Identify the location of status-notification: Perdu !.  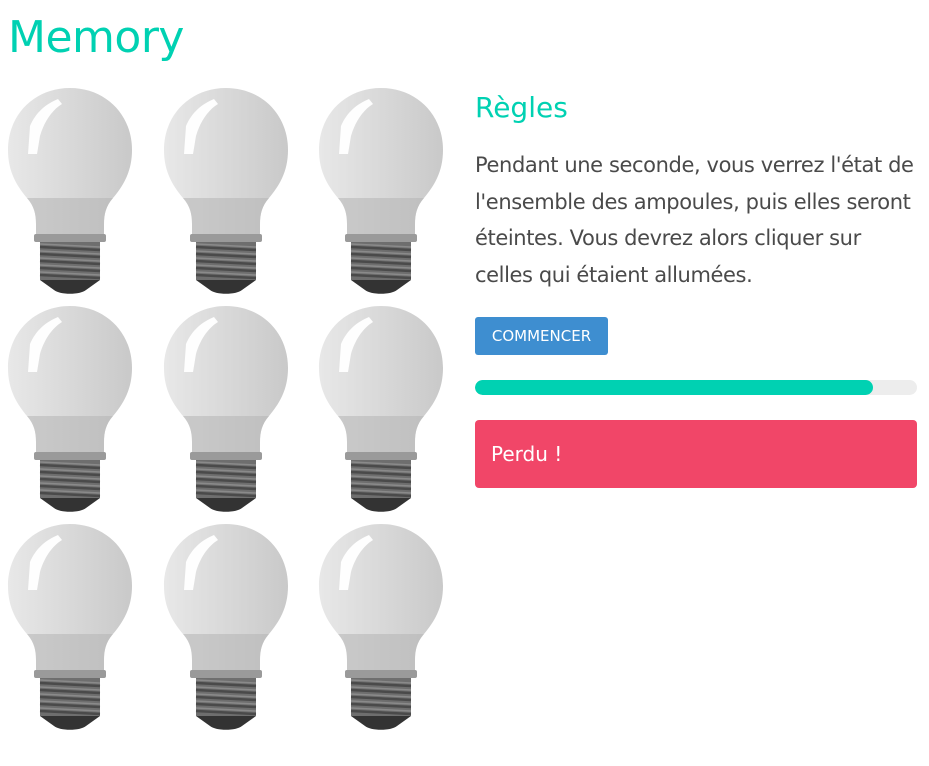
(696, 454).